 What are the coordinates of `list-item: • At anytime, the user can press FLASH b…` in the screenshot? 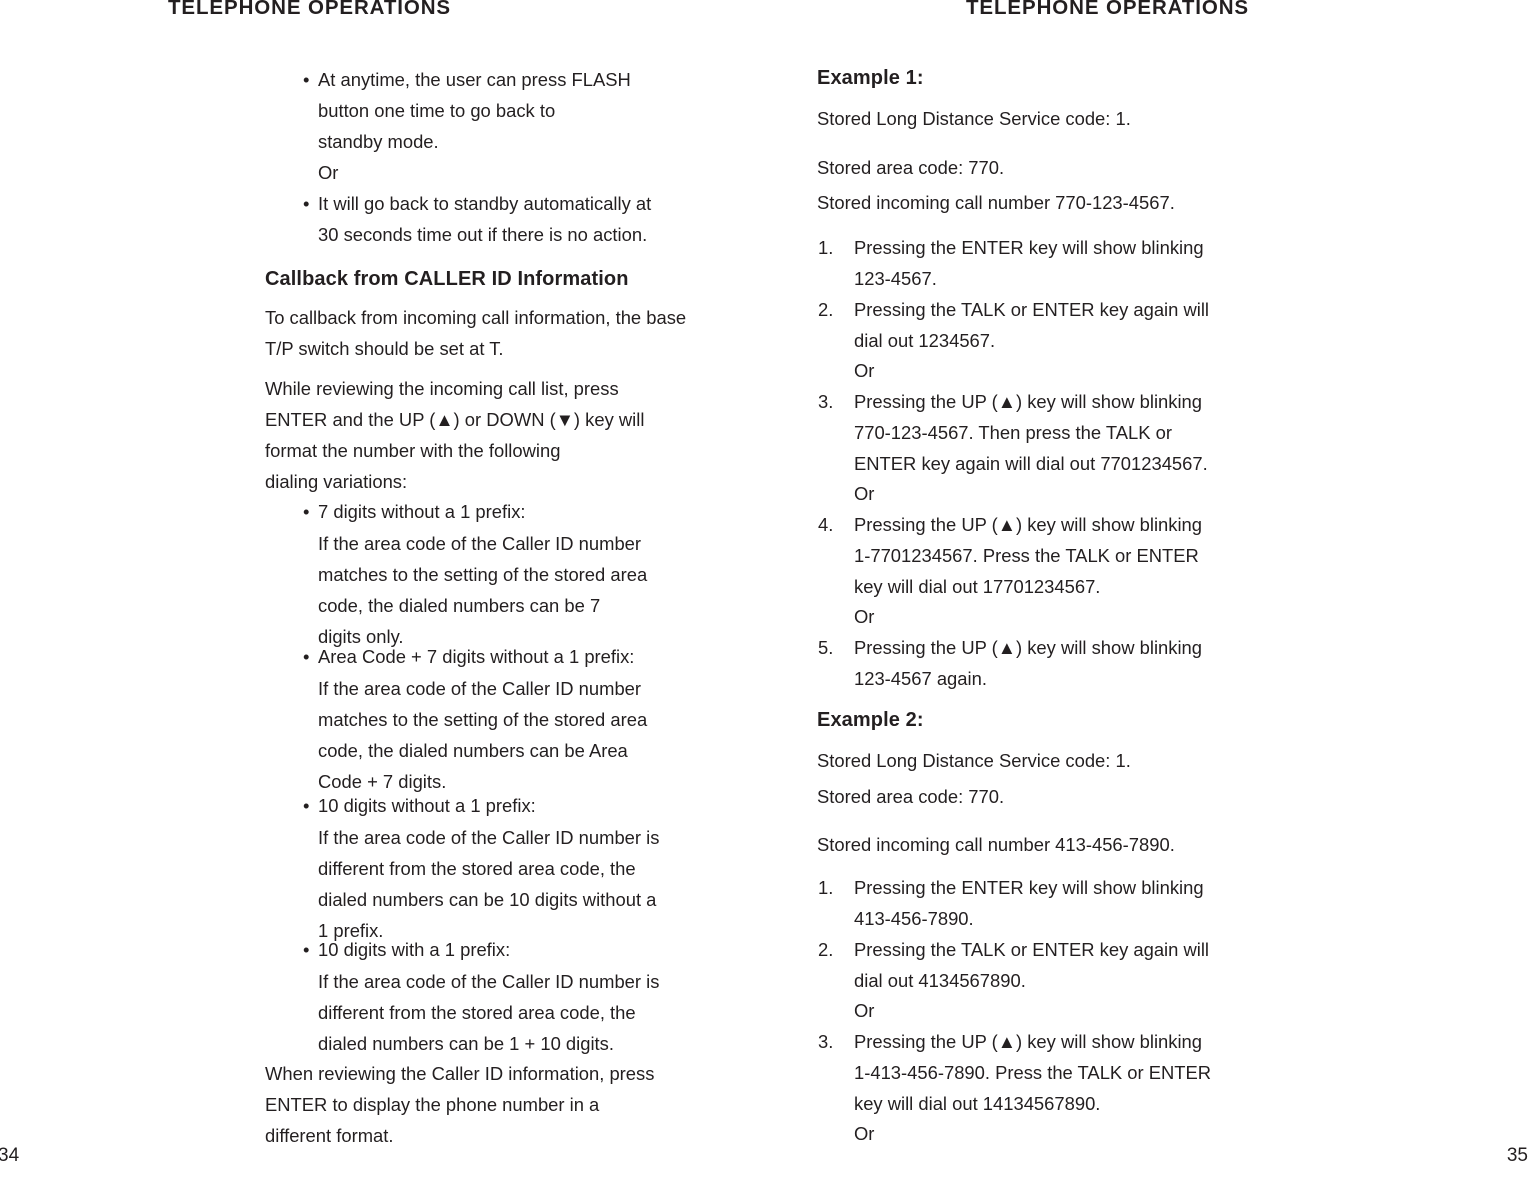 It's located at (509, 110).